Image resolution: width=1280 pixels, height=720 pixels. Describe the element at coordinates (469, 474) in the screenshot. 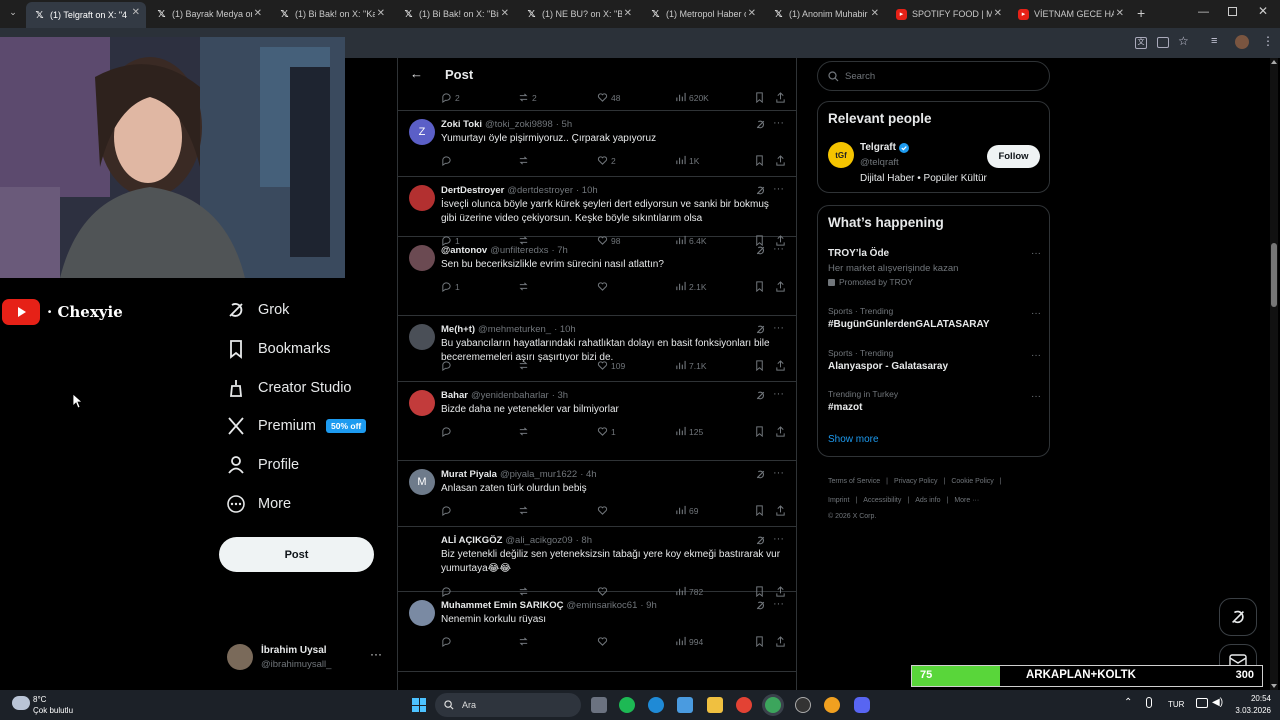

I see `tweet-author-name: Murat Piyala` at that location.